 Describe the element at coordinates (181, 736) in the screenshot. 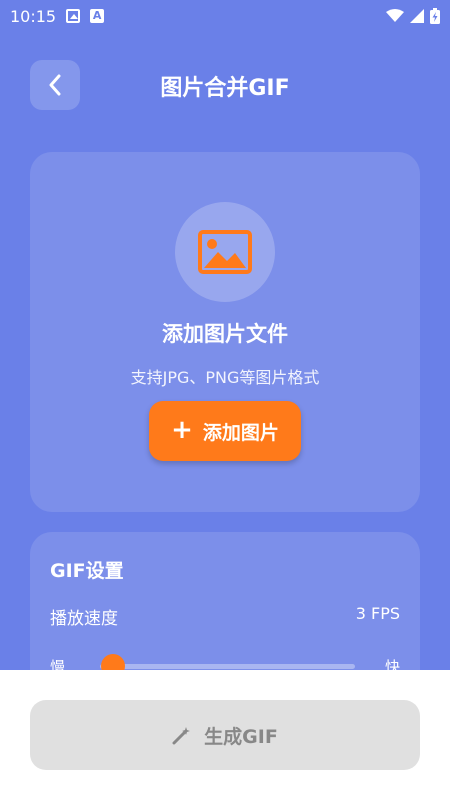

I see `magic-wand-icon` at that location.